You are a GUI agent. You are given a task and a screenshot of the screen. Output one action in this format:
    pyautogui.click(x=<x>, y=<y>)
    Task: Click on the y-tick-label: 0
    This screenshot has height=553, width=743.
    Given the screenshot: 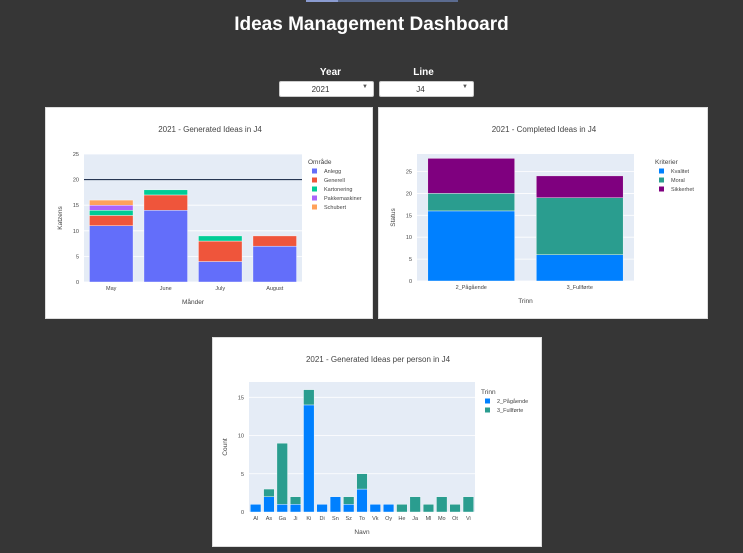 What is the action you would take?
    pyautogui.click(x=242, y=513)
    